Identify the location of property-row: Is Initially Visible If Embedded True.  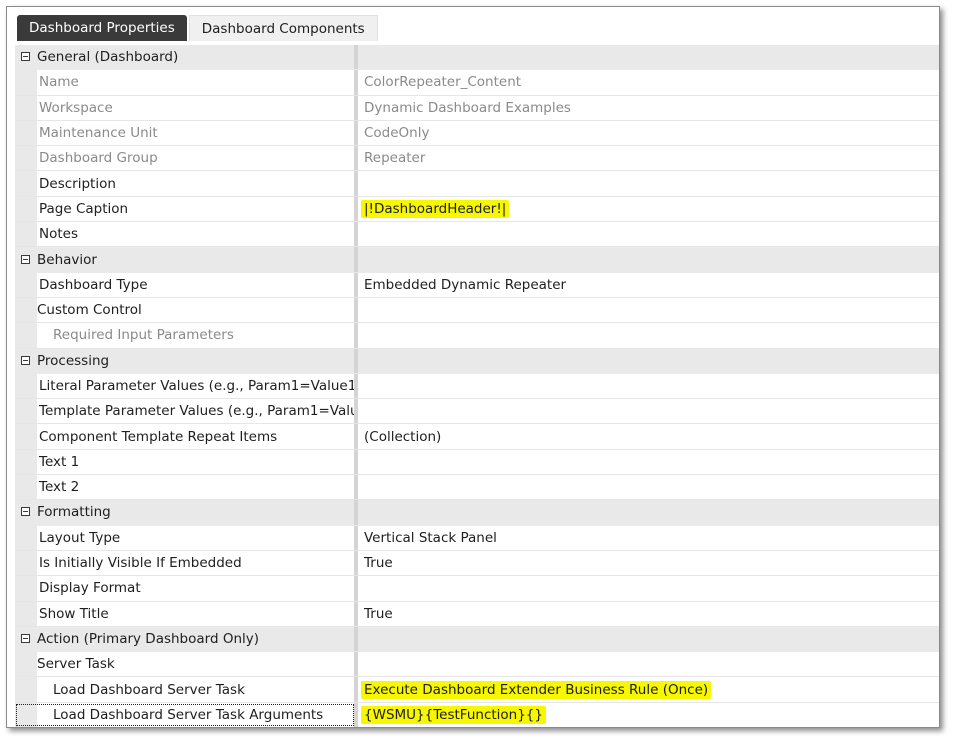
(477, 563).